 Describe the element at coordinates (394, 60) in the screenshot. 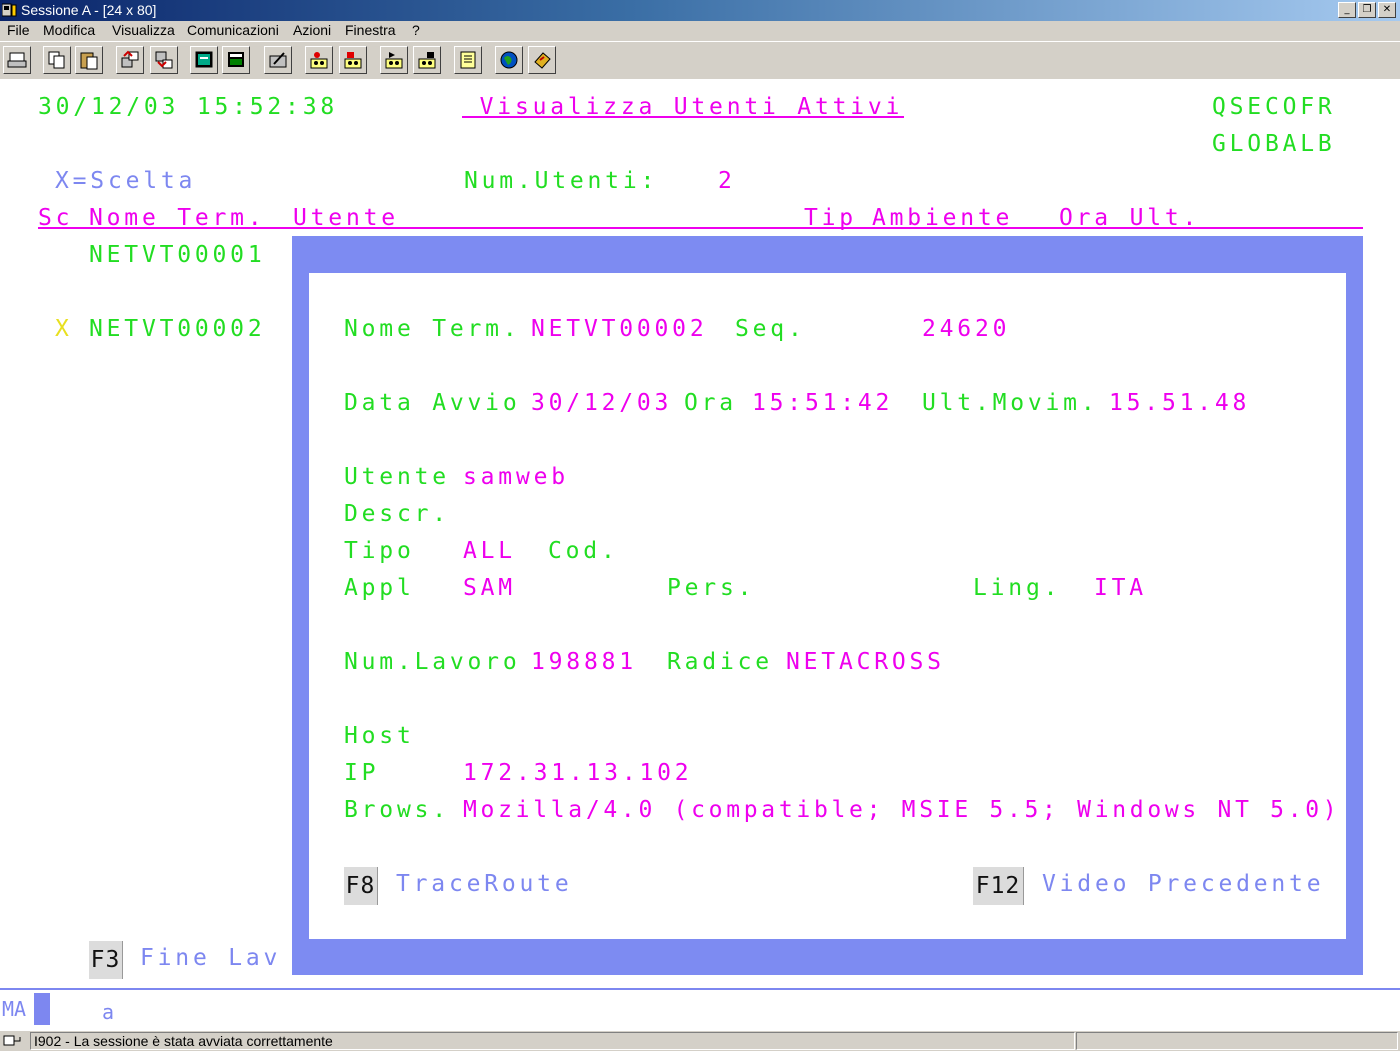

I see `macro-play-icon` at that location.